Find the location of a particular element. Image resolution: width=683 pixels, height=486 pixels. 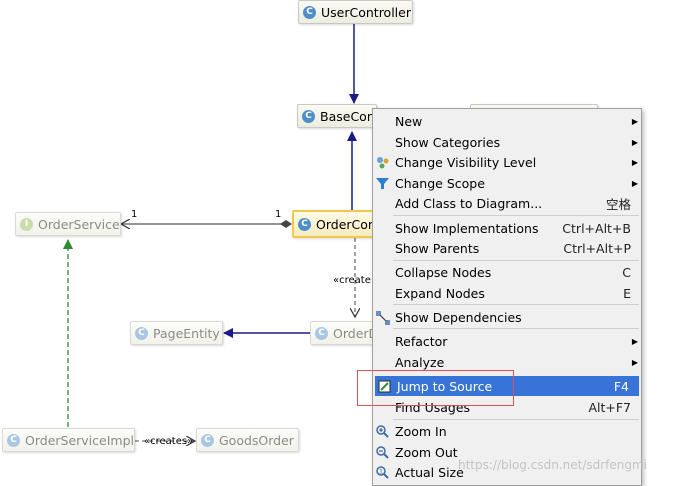

node-label: OrderServiceImpl is located at coordinates (79, 440).